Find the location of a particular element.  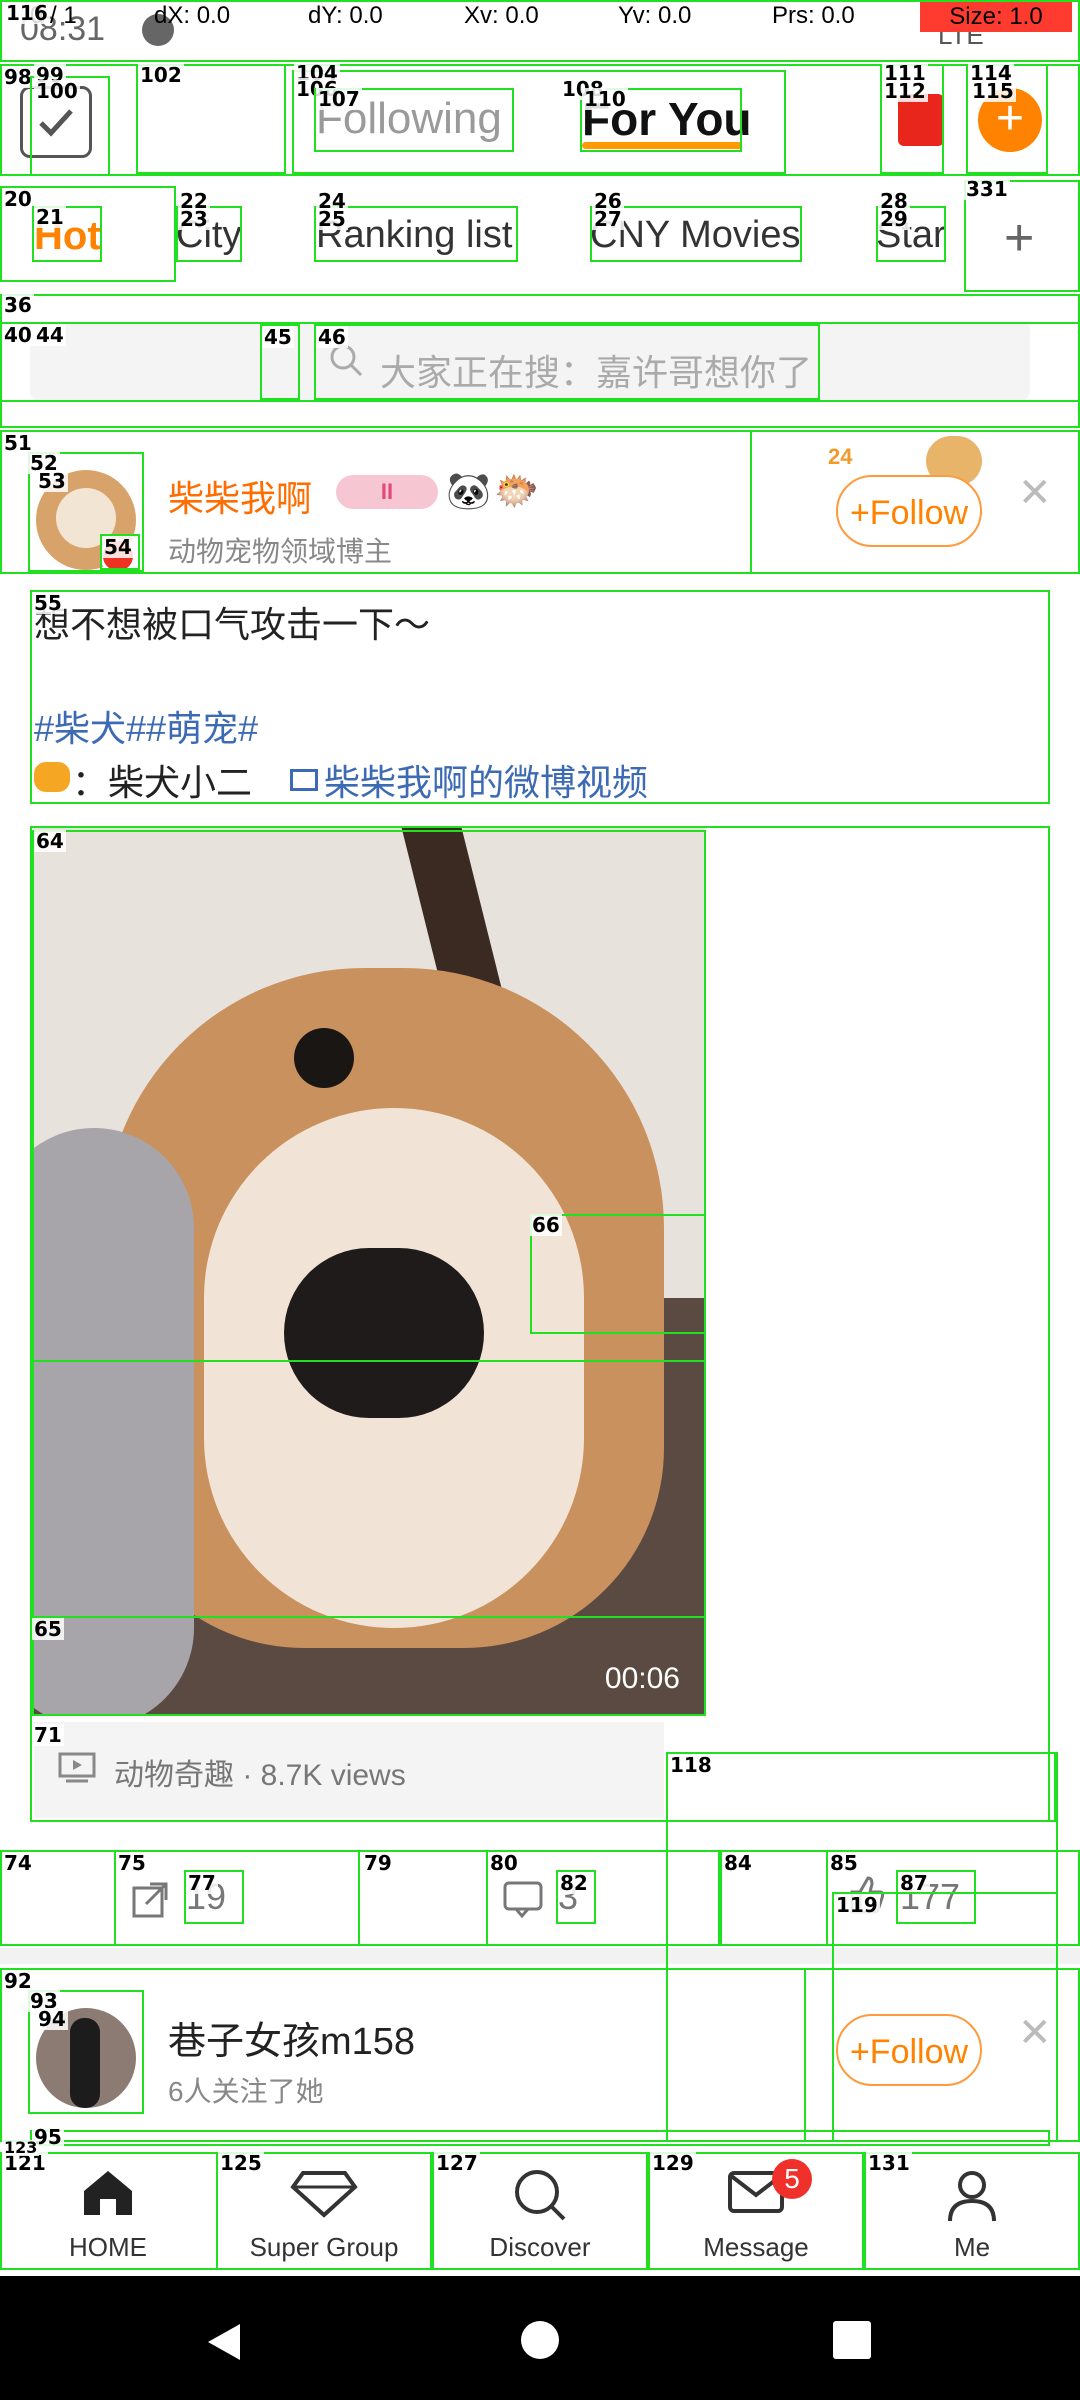

overlay-label: 94 is located at coordinates (52, 2019).